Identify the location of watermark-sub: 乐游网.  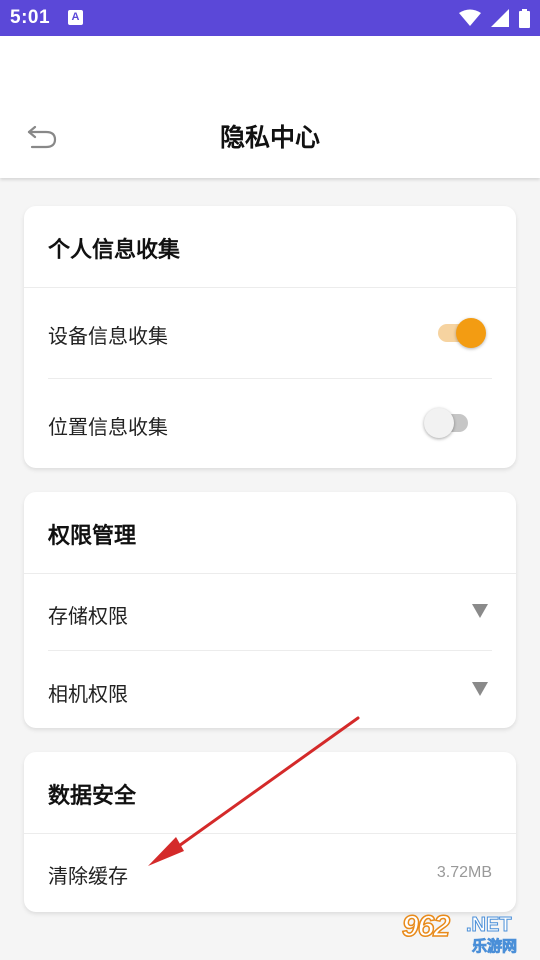
(495, 946).